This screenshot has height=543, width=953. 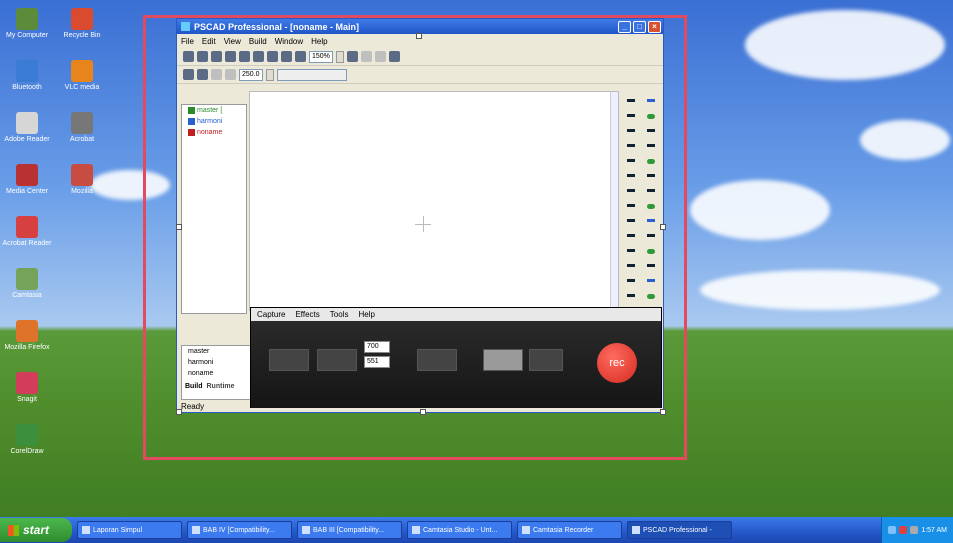 I want to click on camtasia-recorder: Capture Effects Tools Help 700 551 rec, so click(x=456, y=357).